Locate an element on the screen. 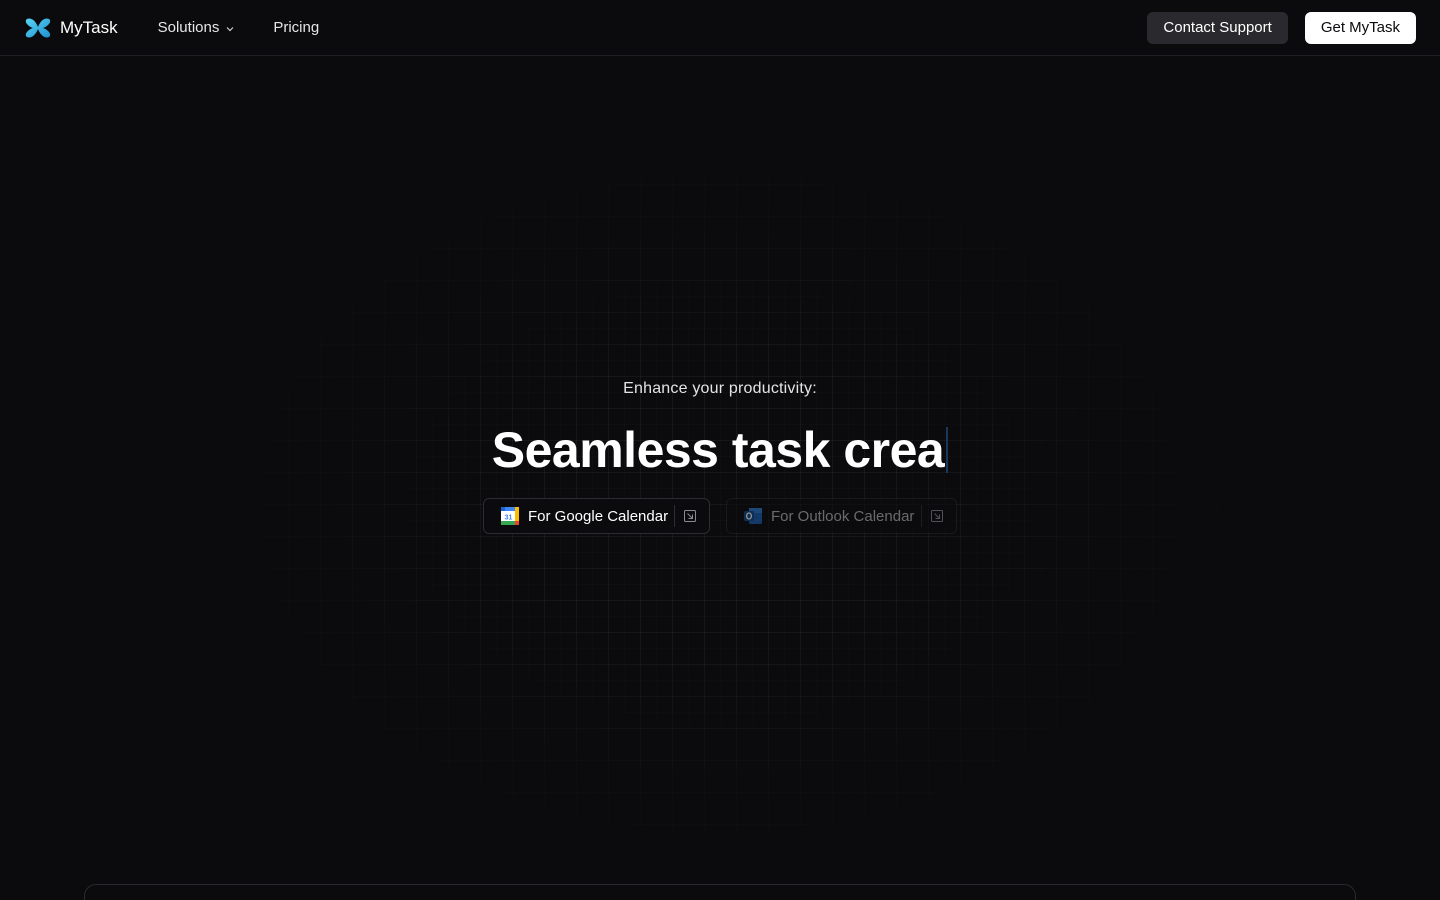 This screenshot has height=900, width=1440. hero-headline: Seamless task crea is located at coordinates (718, 450).